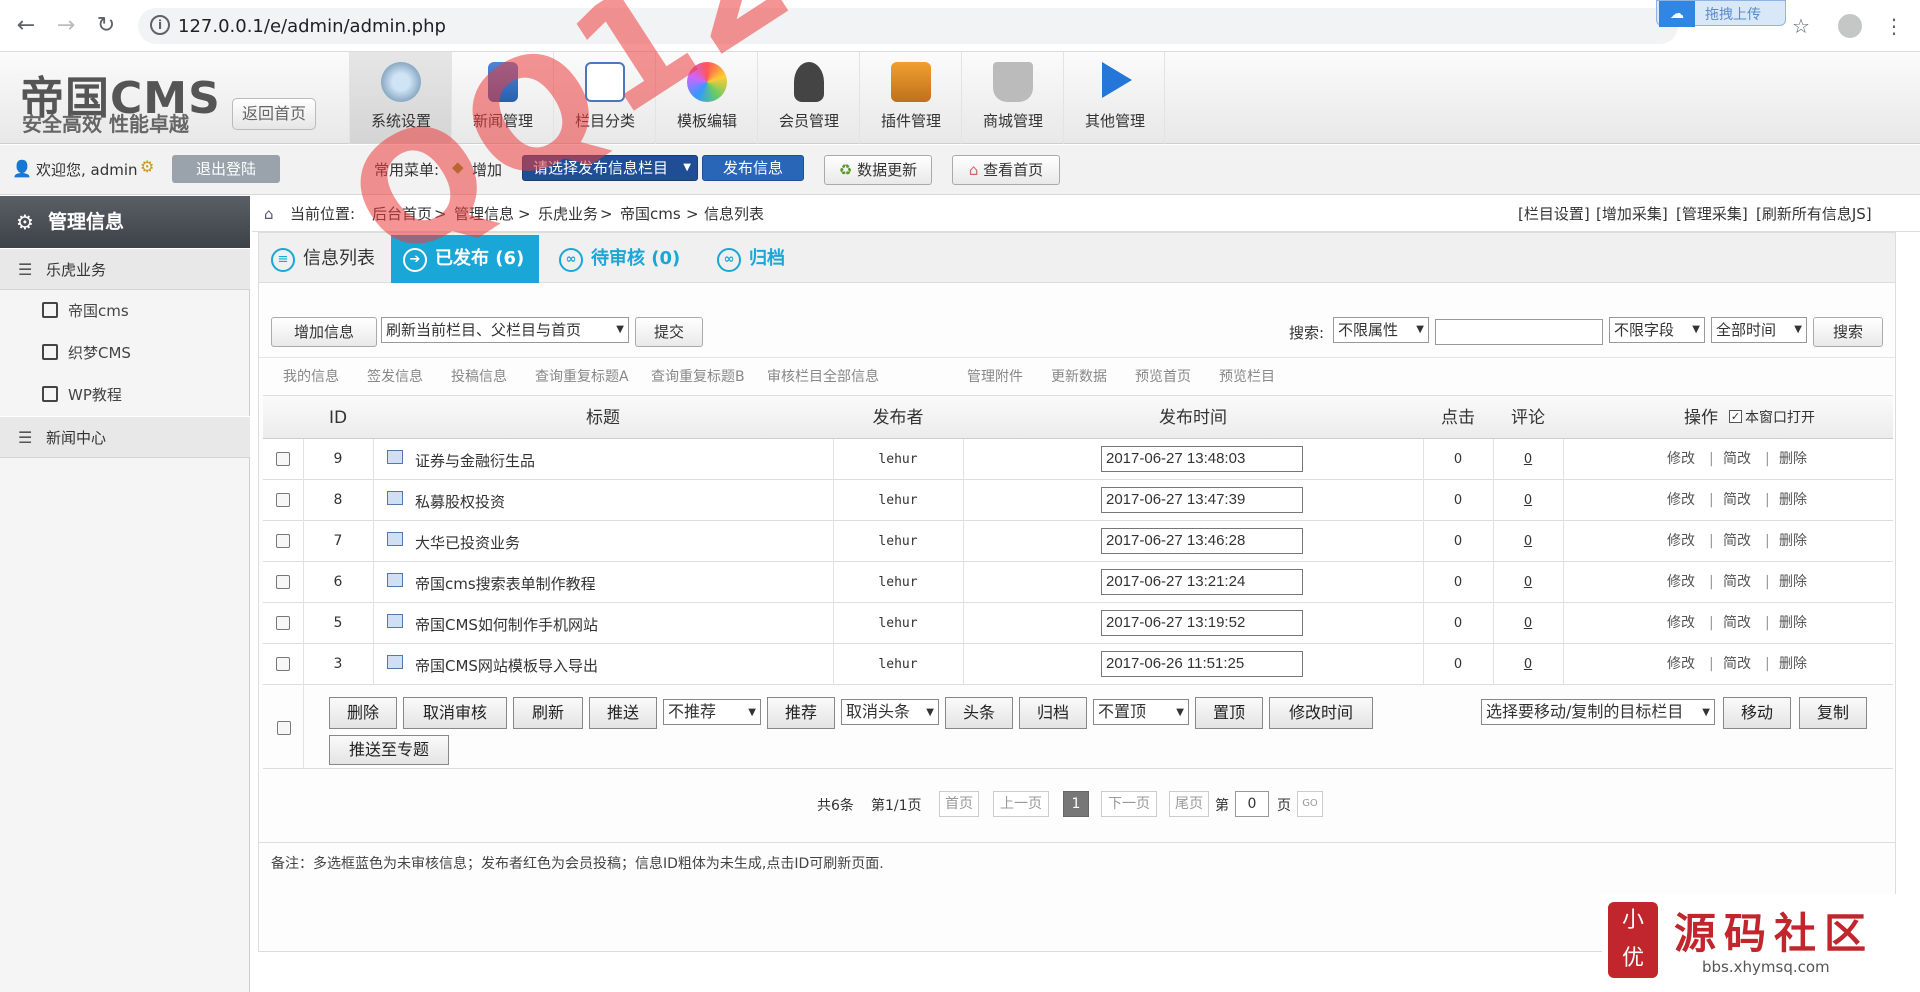  I want to click on nav-members: 会员管理, so click(808, 98).